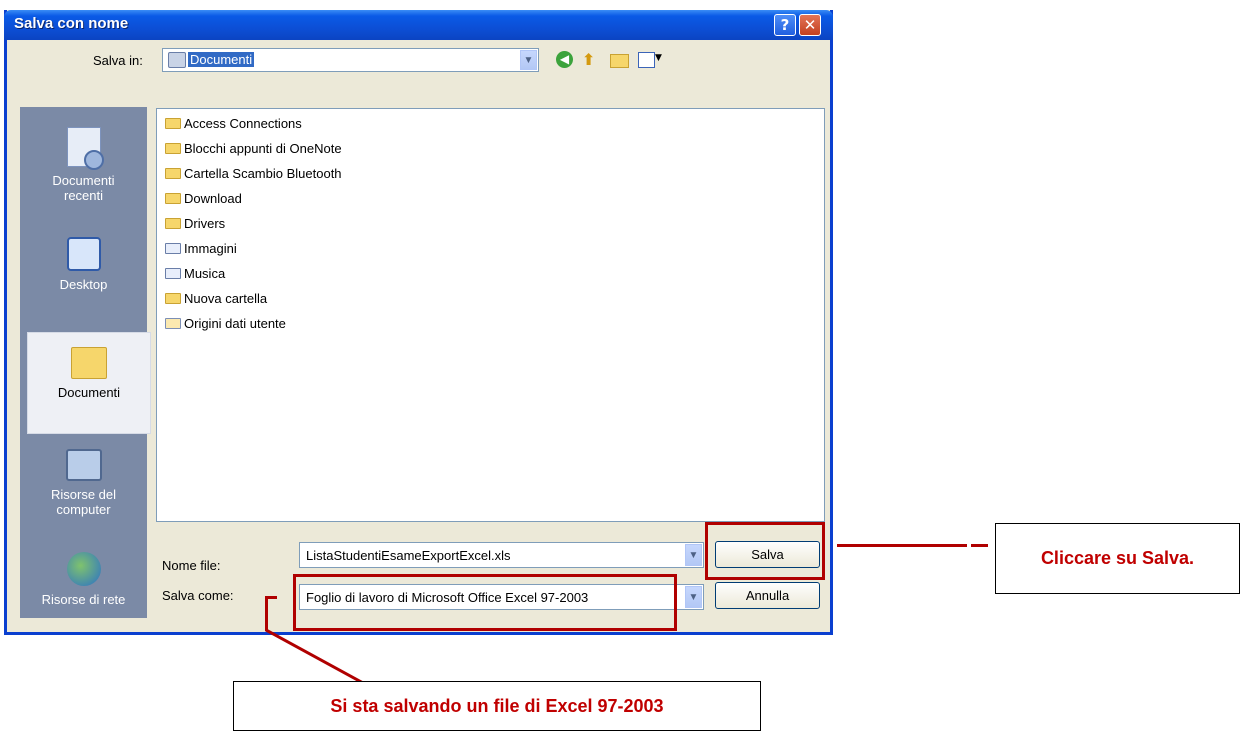 The height and width of the screenshot is (733, 1242). What do you see at coordinates (85, 148) in the screenshot?
I see `recent-documents-icon` at bounding box center [85, 148].